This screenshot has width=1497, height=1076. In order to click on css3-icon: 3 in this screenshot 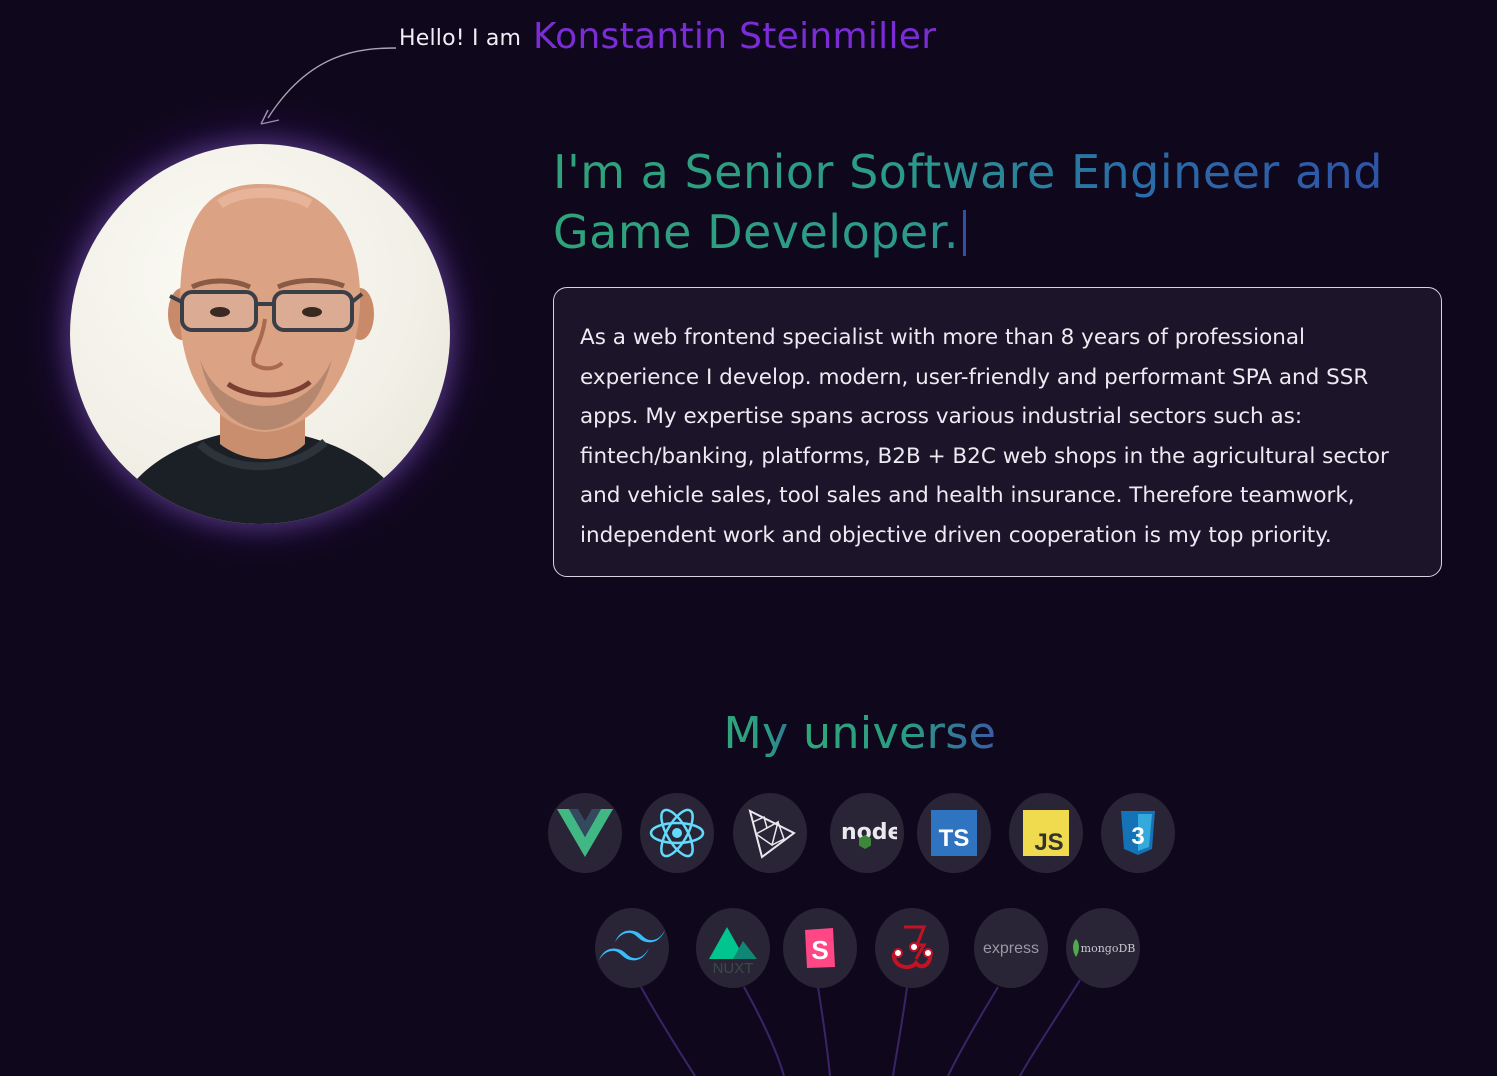, I will do `click(1138, 833)`.